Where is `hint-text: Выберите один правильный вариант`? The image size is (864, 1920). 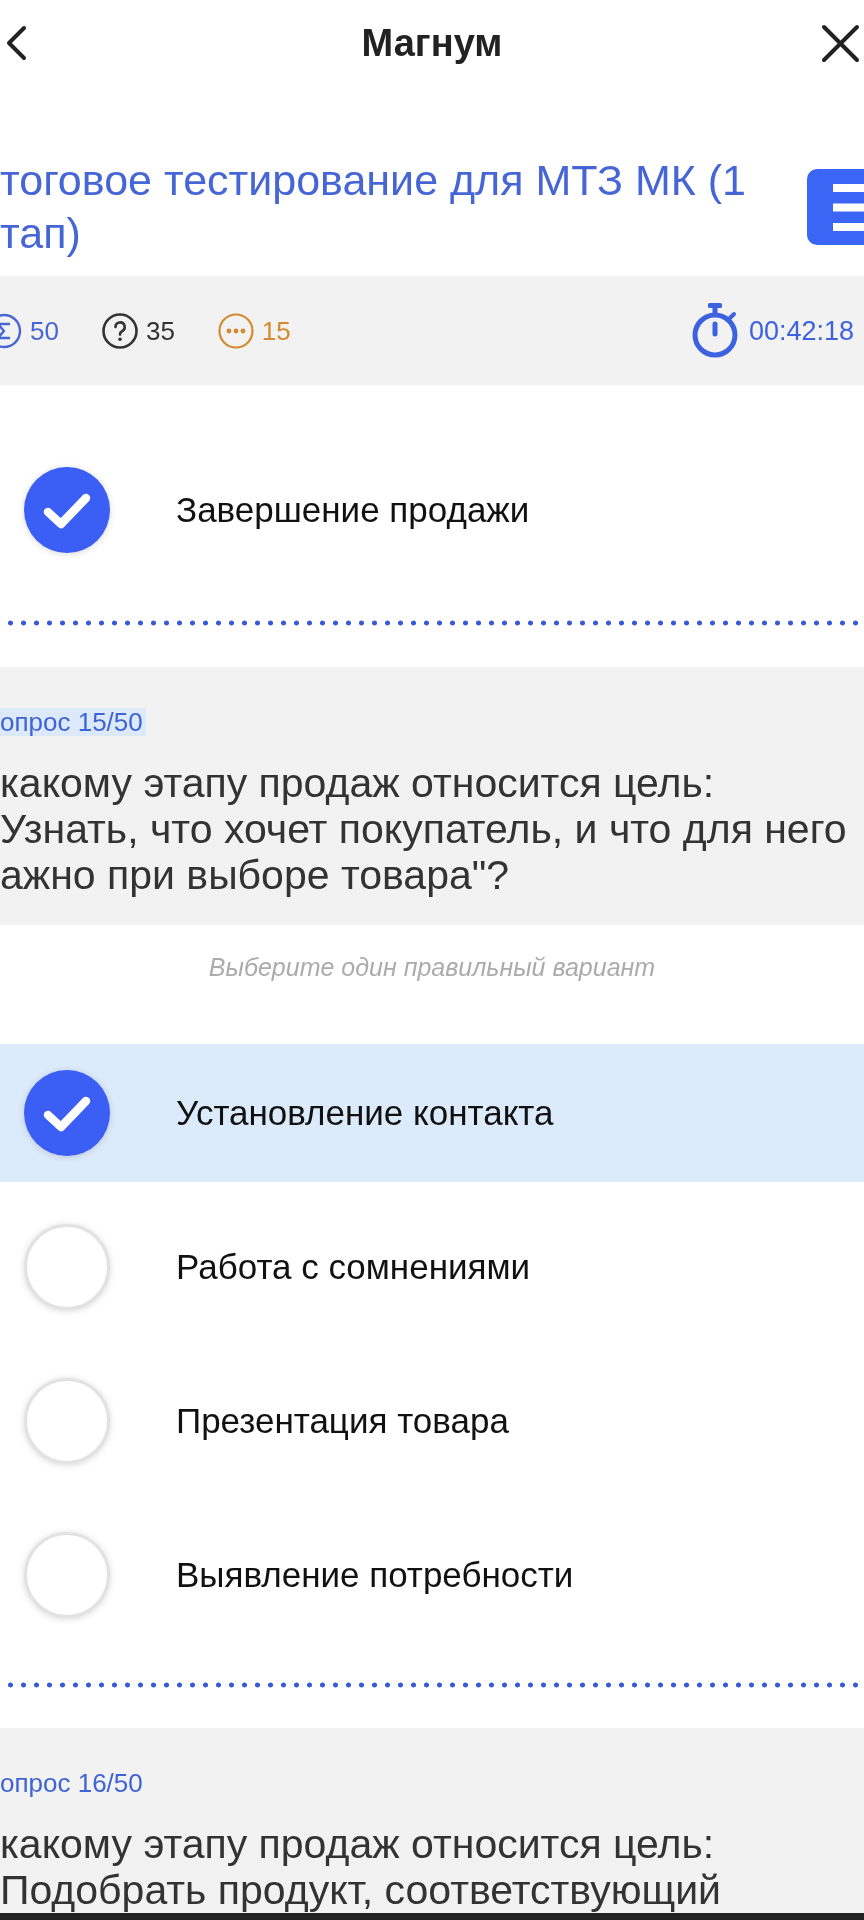
hint-text: Выберите один правильный вариант is located at coordinates (432, 967).